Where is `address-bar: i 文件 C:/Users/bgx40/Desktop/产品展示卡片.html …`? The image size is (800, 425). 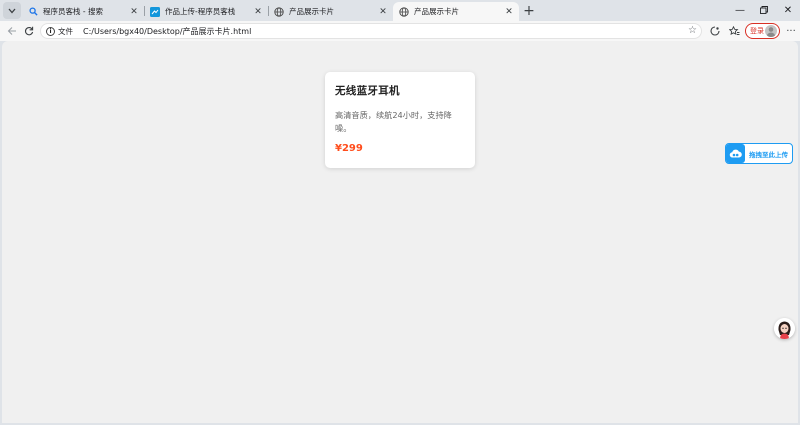
address-bar: i 文件 C:/Users/bgx40/Desktop/产品展示卡片.html … is located at coordinates (371, 31).